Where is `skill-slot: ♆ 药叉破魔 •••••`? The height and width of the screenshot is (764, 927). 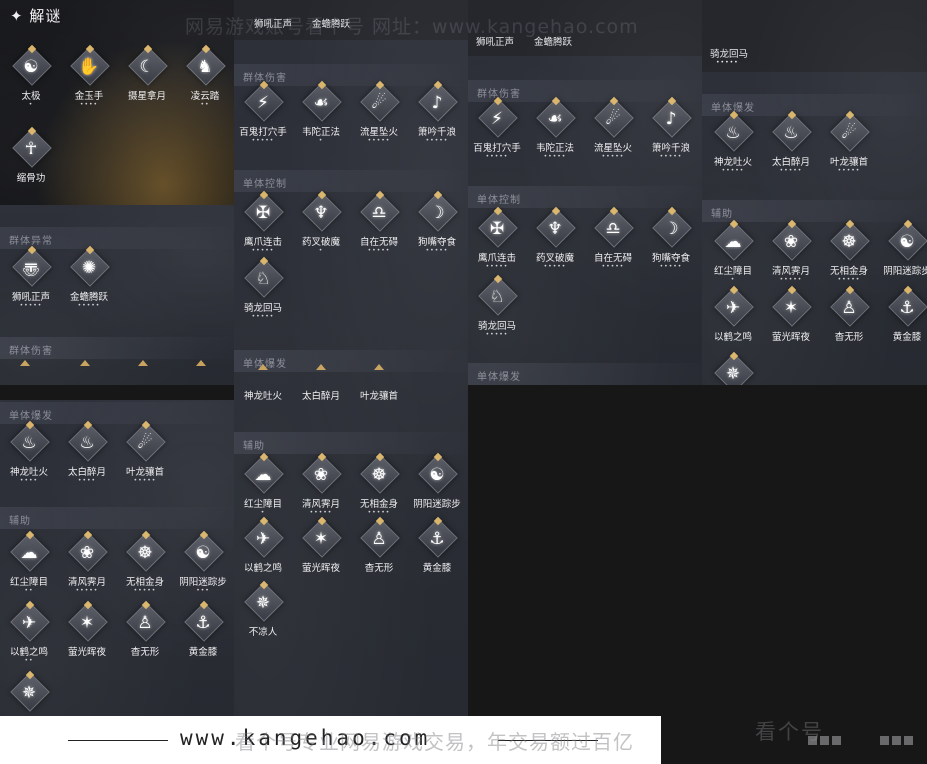
skill-slot: ♆ 药叉破魔 ••••• is located at coordinates (559, 240).